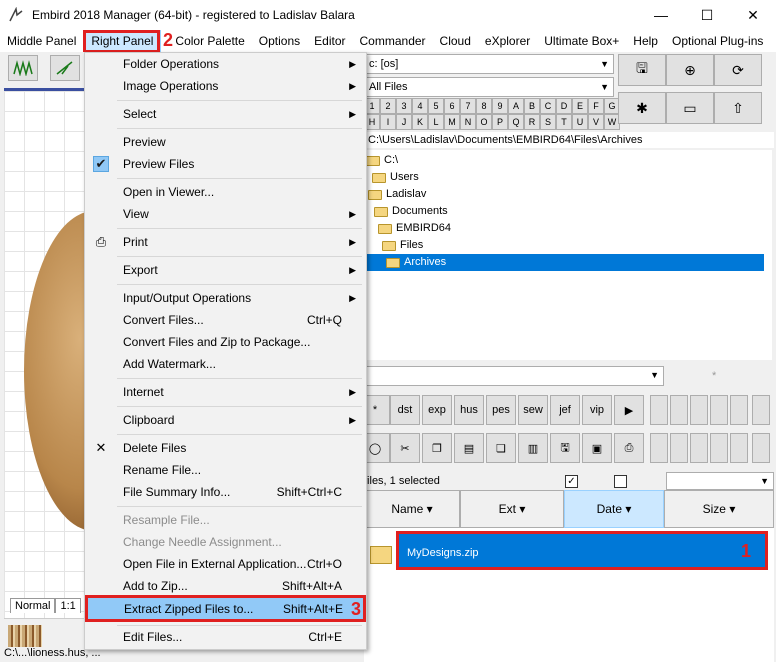 The height and width of the screenshot is (662, 776). I want to click on design-canvas, so click(44, 365).